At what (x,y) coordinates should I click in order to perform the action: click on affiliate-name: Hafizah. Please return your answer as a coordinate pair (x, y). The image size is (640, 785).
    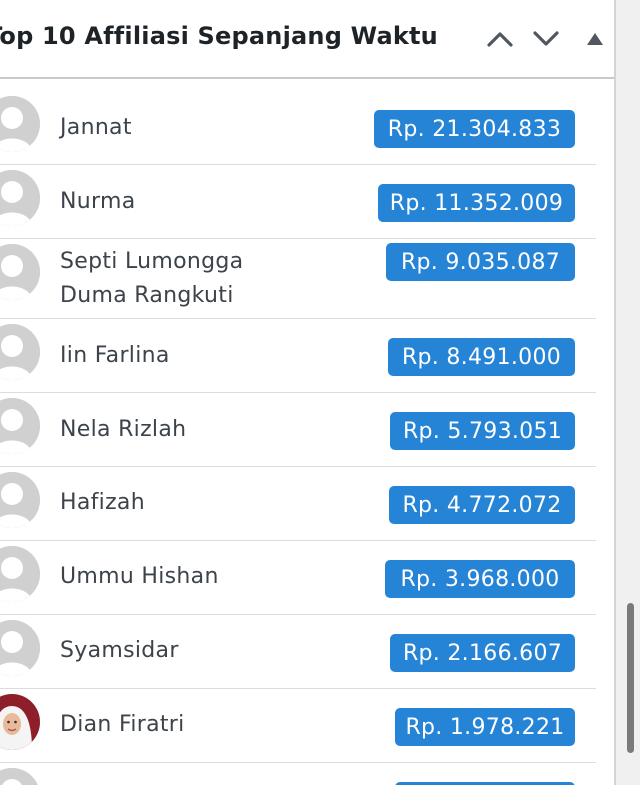
    Looking at the image, I should click on (102, 502).